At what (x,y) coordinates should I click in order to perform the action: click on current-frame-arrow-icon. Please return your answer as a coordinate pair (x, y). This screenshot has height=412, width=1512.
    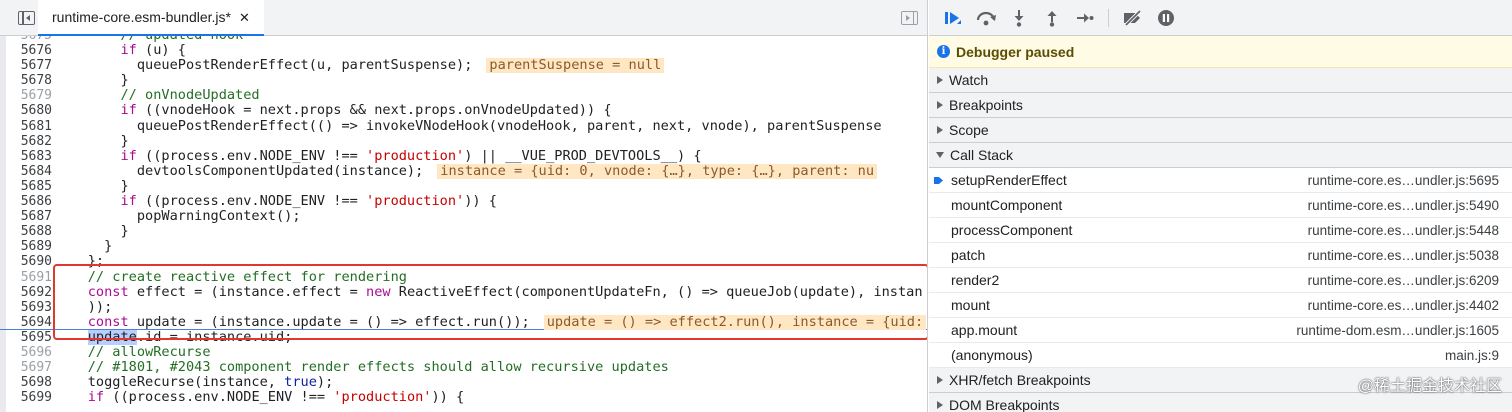
    Looking at the image, I should click on (938, 180).